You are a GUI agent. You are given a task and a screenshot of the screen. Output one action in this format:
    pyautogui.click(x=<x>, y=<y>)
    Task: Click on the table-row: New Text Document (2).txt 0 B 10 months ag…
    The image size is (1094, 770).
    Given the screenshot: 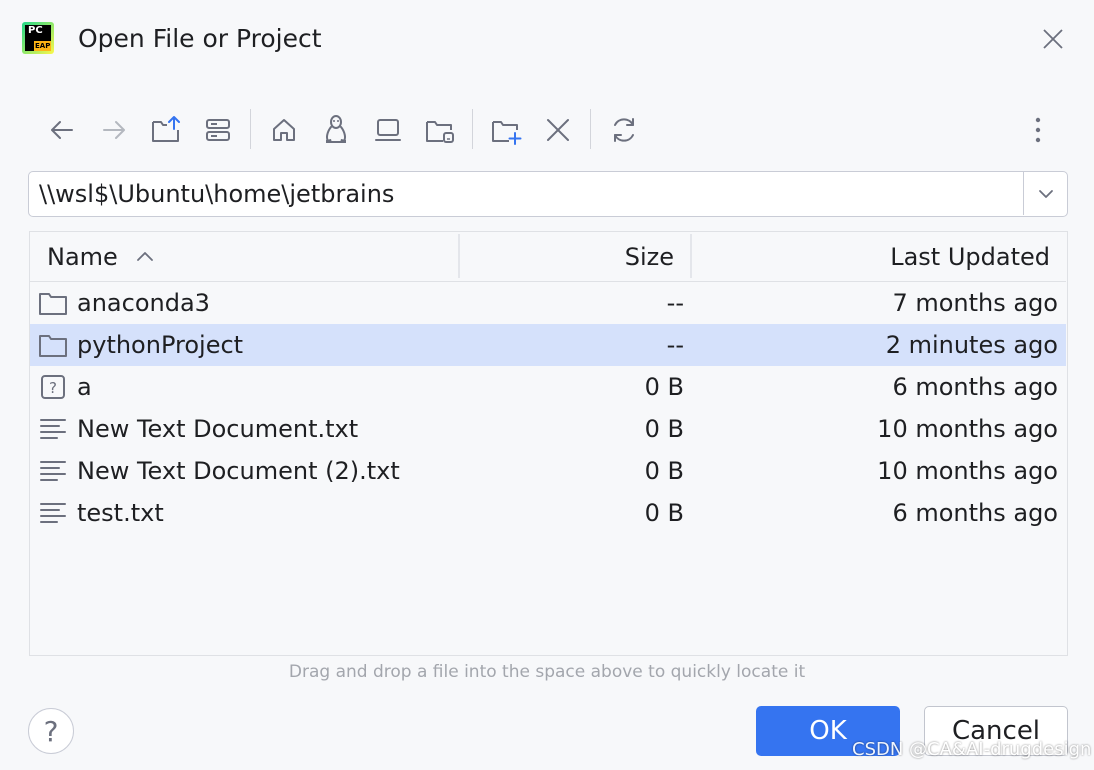 What is the action you would take?
    pyautogui.click(x=548, y=471)
    